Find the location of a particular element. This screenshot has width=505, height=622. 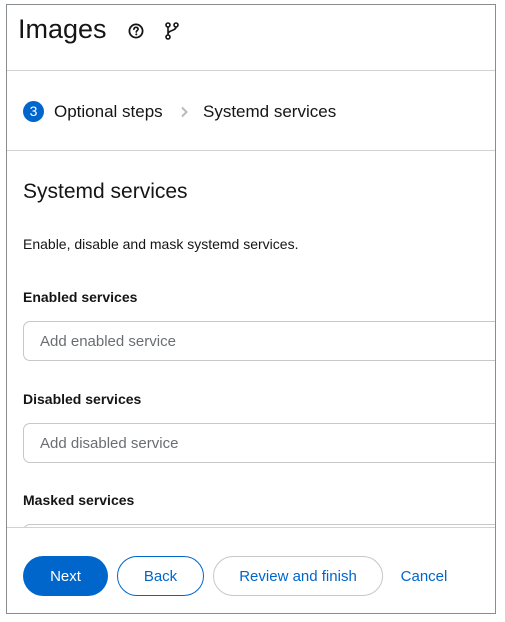

chevron-right-icon is located at coordinates (184, 112).